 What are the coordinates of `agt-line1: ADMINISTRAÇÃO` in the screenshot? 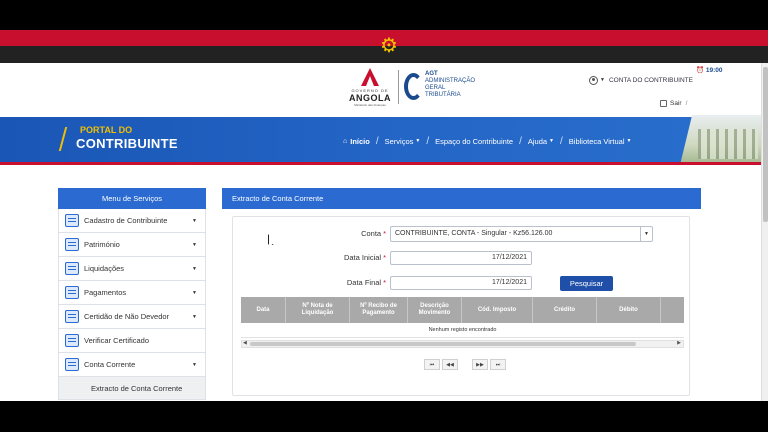 It's located at (450, 81).